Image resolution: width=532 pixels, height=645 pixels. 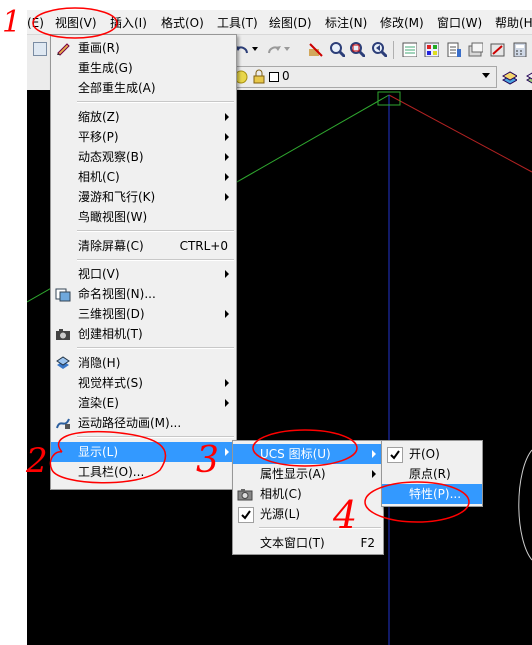 I want to click on annotation-circle-properties, so click(x=417, y=502).